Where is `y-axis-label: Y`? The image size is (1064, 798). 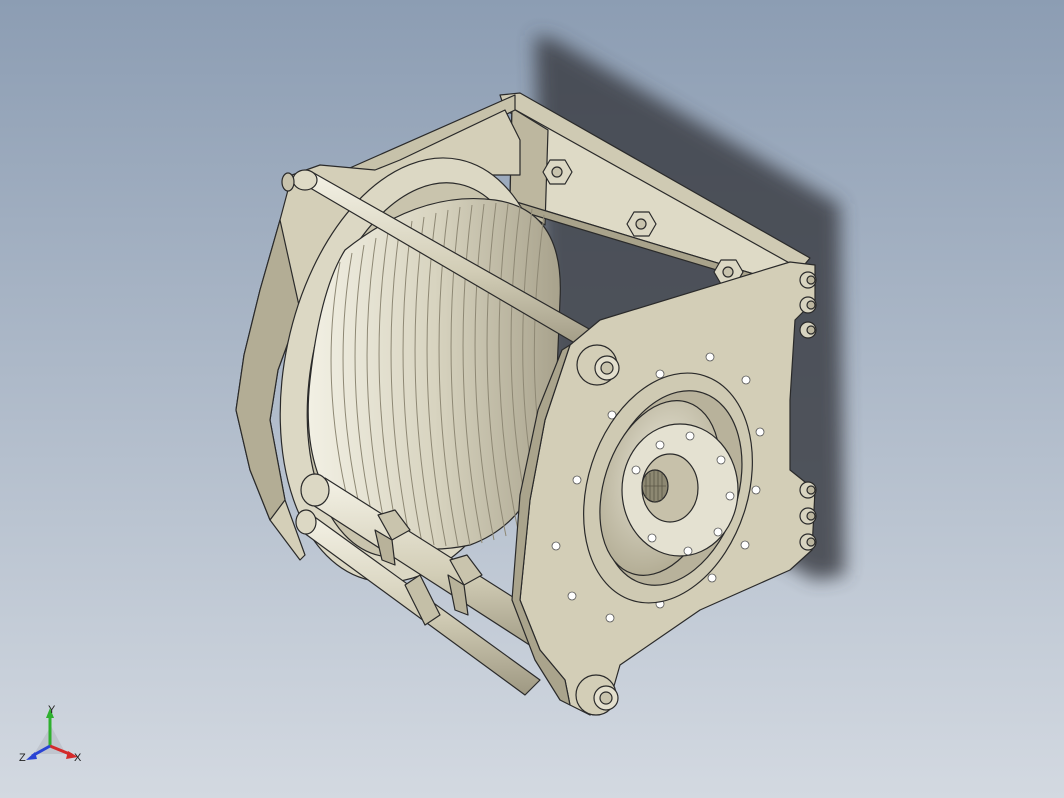
y-axis-label: Y is located at coordinates (52, 710).